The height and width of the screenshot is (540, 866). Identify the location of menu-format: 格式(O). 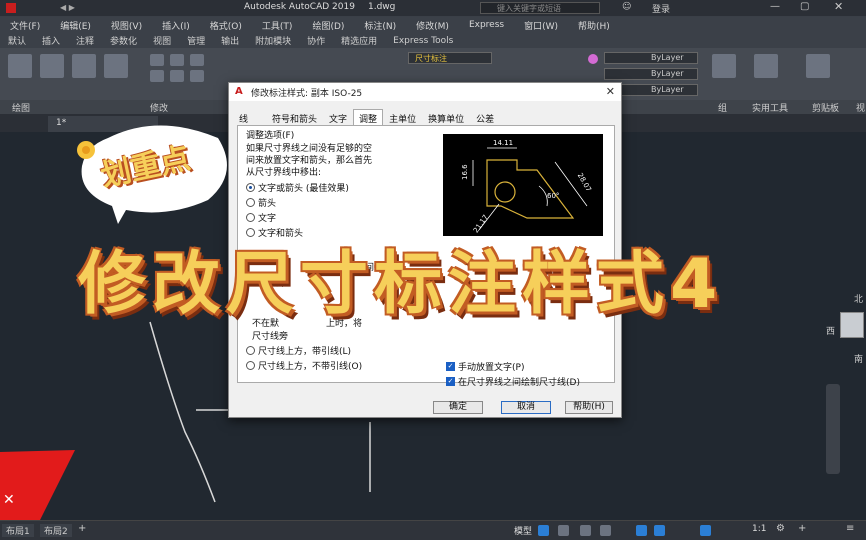
(226, 25).